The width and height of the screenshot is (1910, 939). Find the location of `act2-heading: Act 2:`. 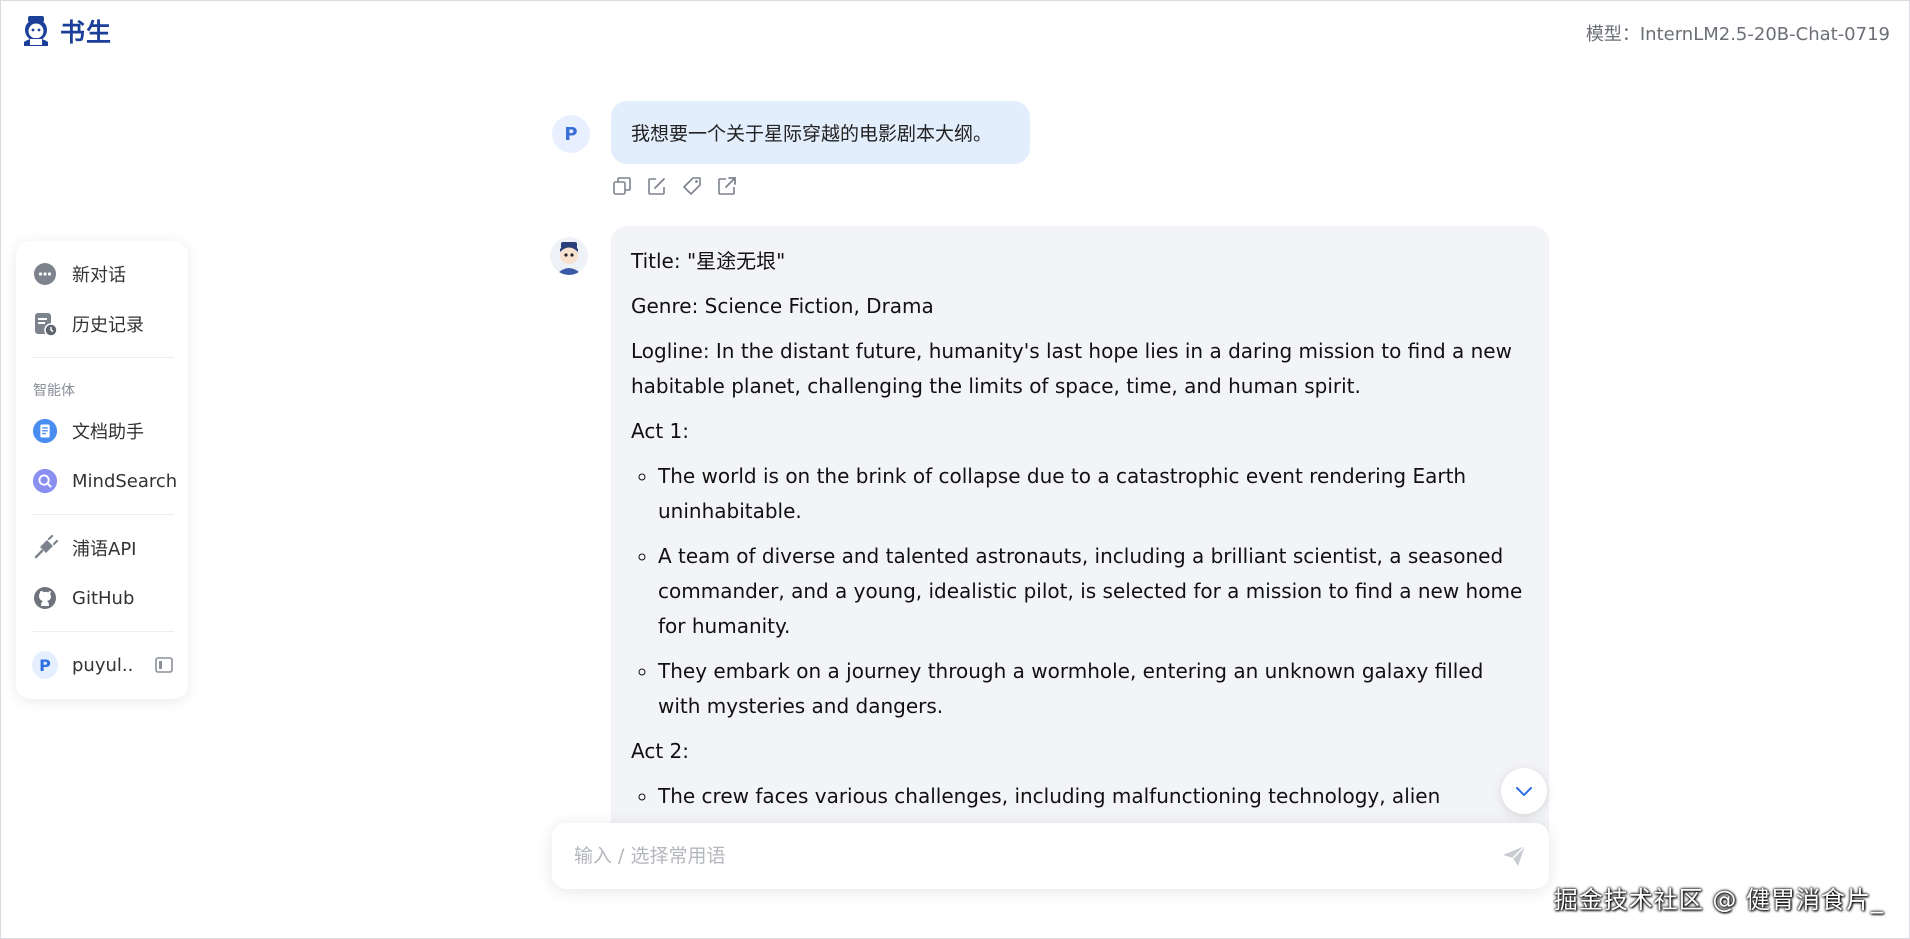

act2-heading: Act 2: is located at coordinates (660, 751).